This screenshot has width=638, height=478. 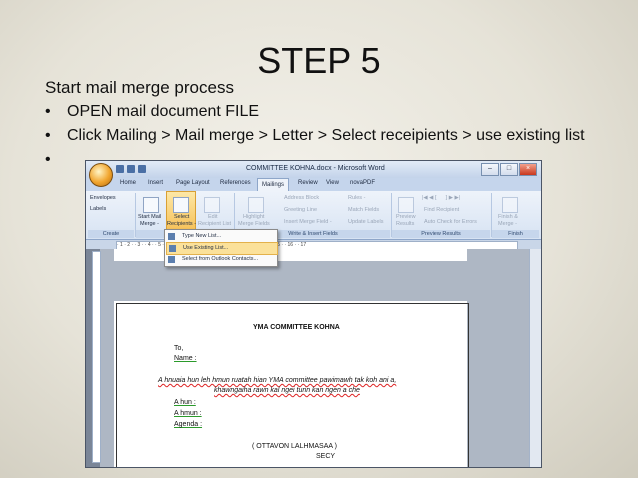 What do you see at coordinates (308, 222) in the screenshot?
I see `insert-merge-field-button: Insert Merge Field -` at bounding box center [308, 222].